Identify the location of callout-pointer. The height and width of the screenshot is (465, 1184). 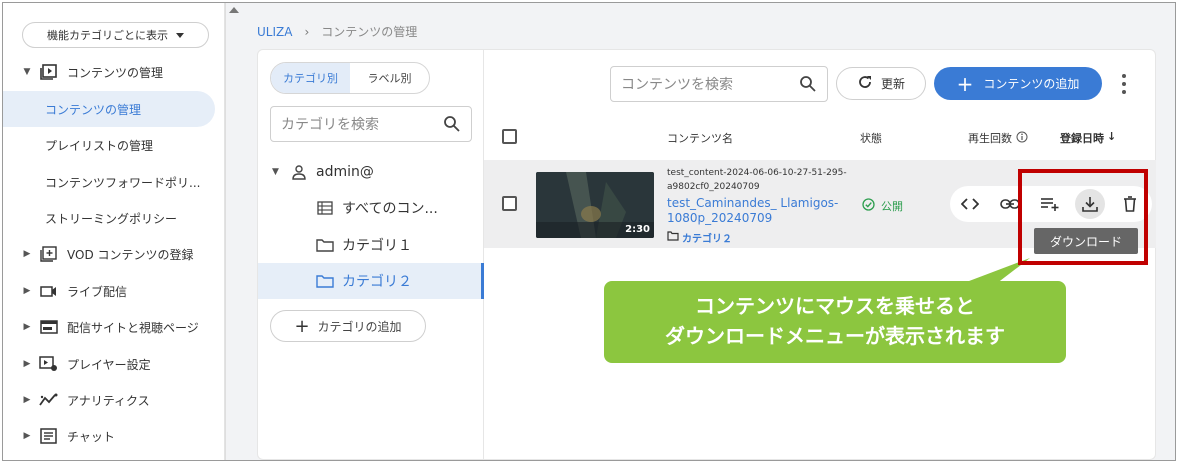
(985, 279).